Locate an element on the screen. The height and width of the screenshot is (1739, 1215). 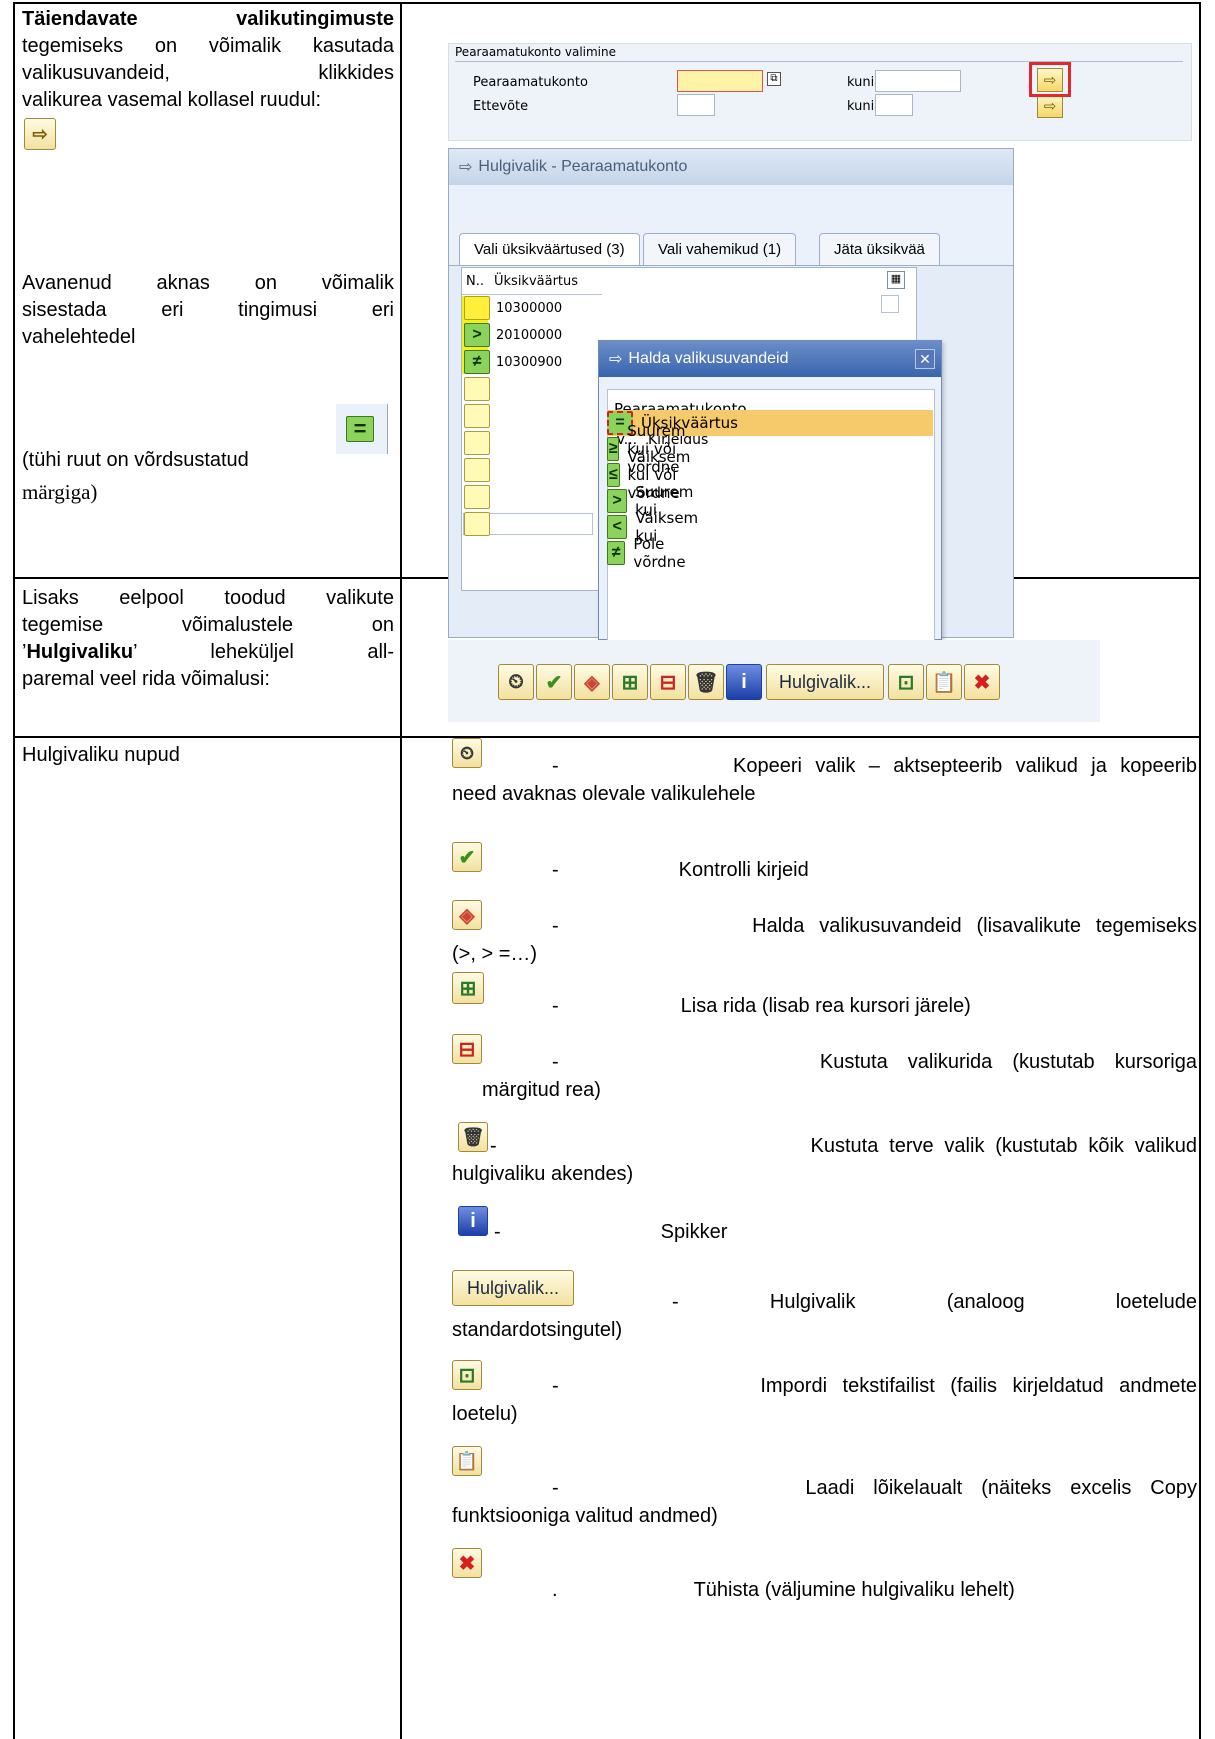
dialog-icon: ⇨ is located at coordinates (466, 167).